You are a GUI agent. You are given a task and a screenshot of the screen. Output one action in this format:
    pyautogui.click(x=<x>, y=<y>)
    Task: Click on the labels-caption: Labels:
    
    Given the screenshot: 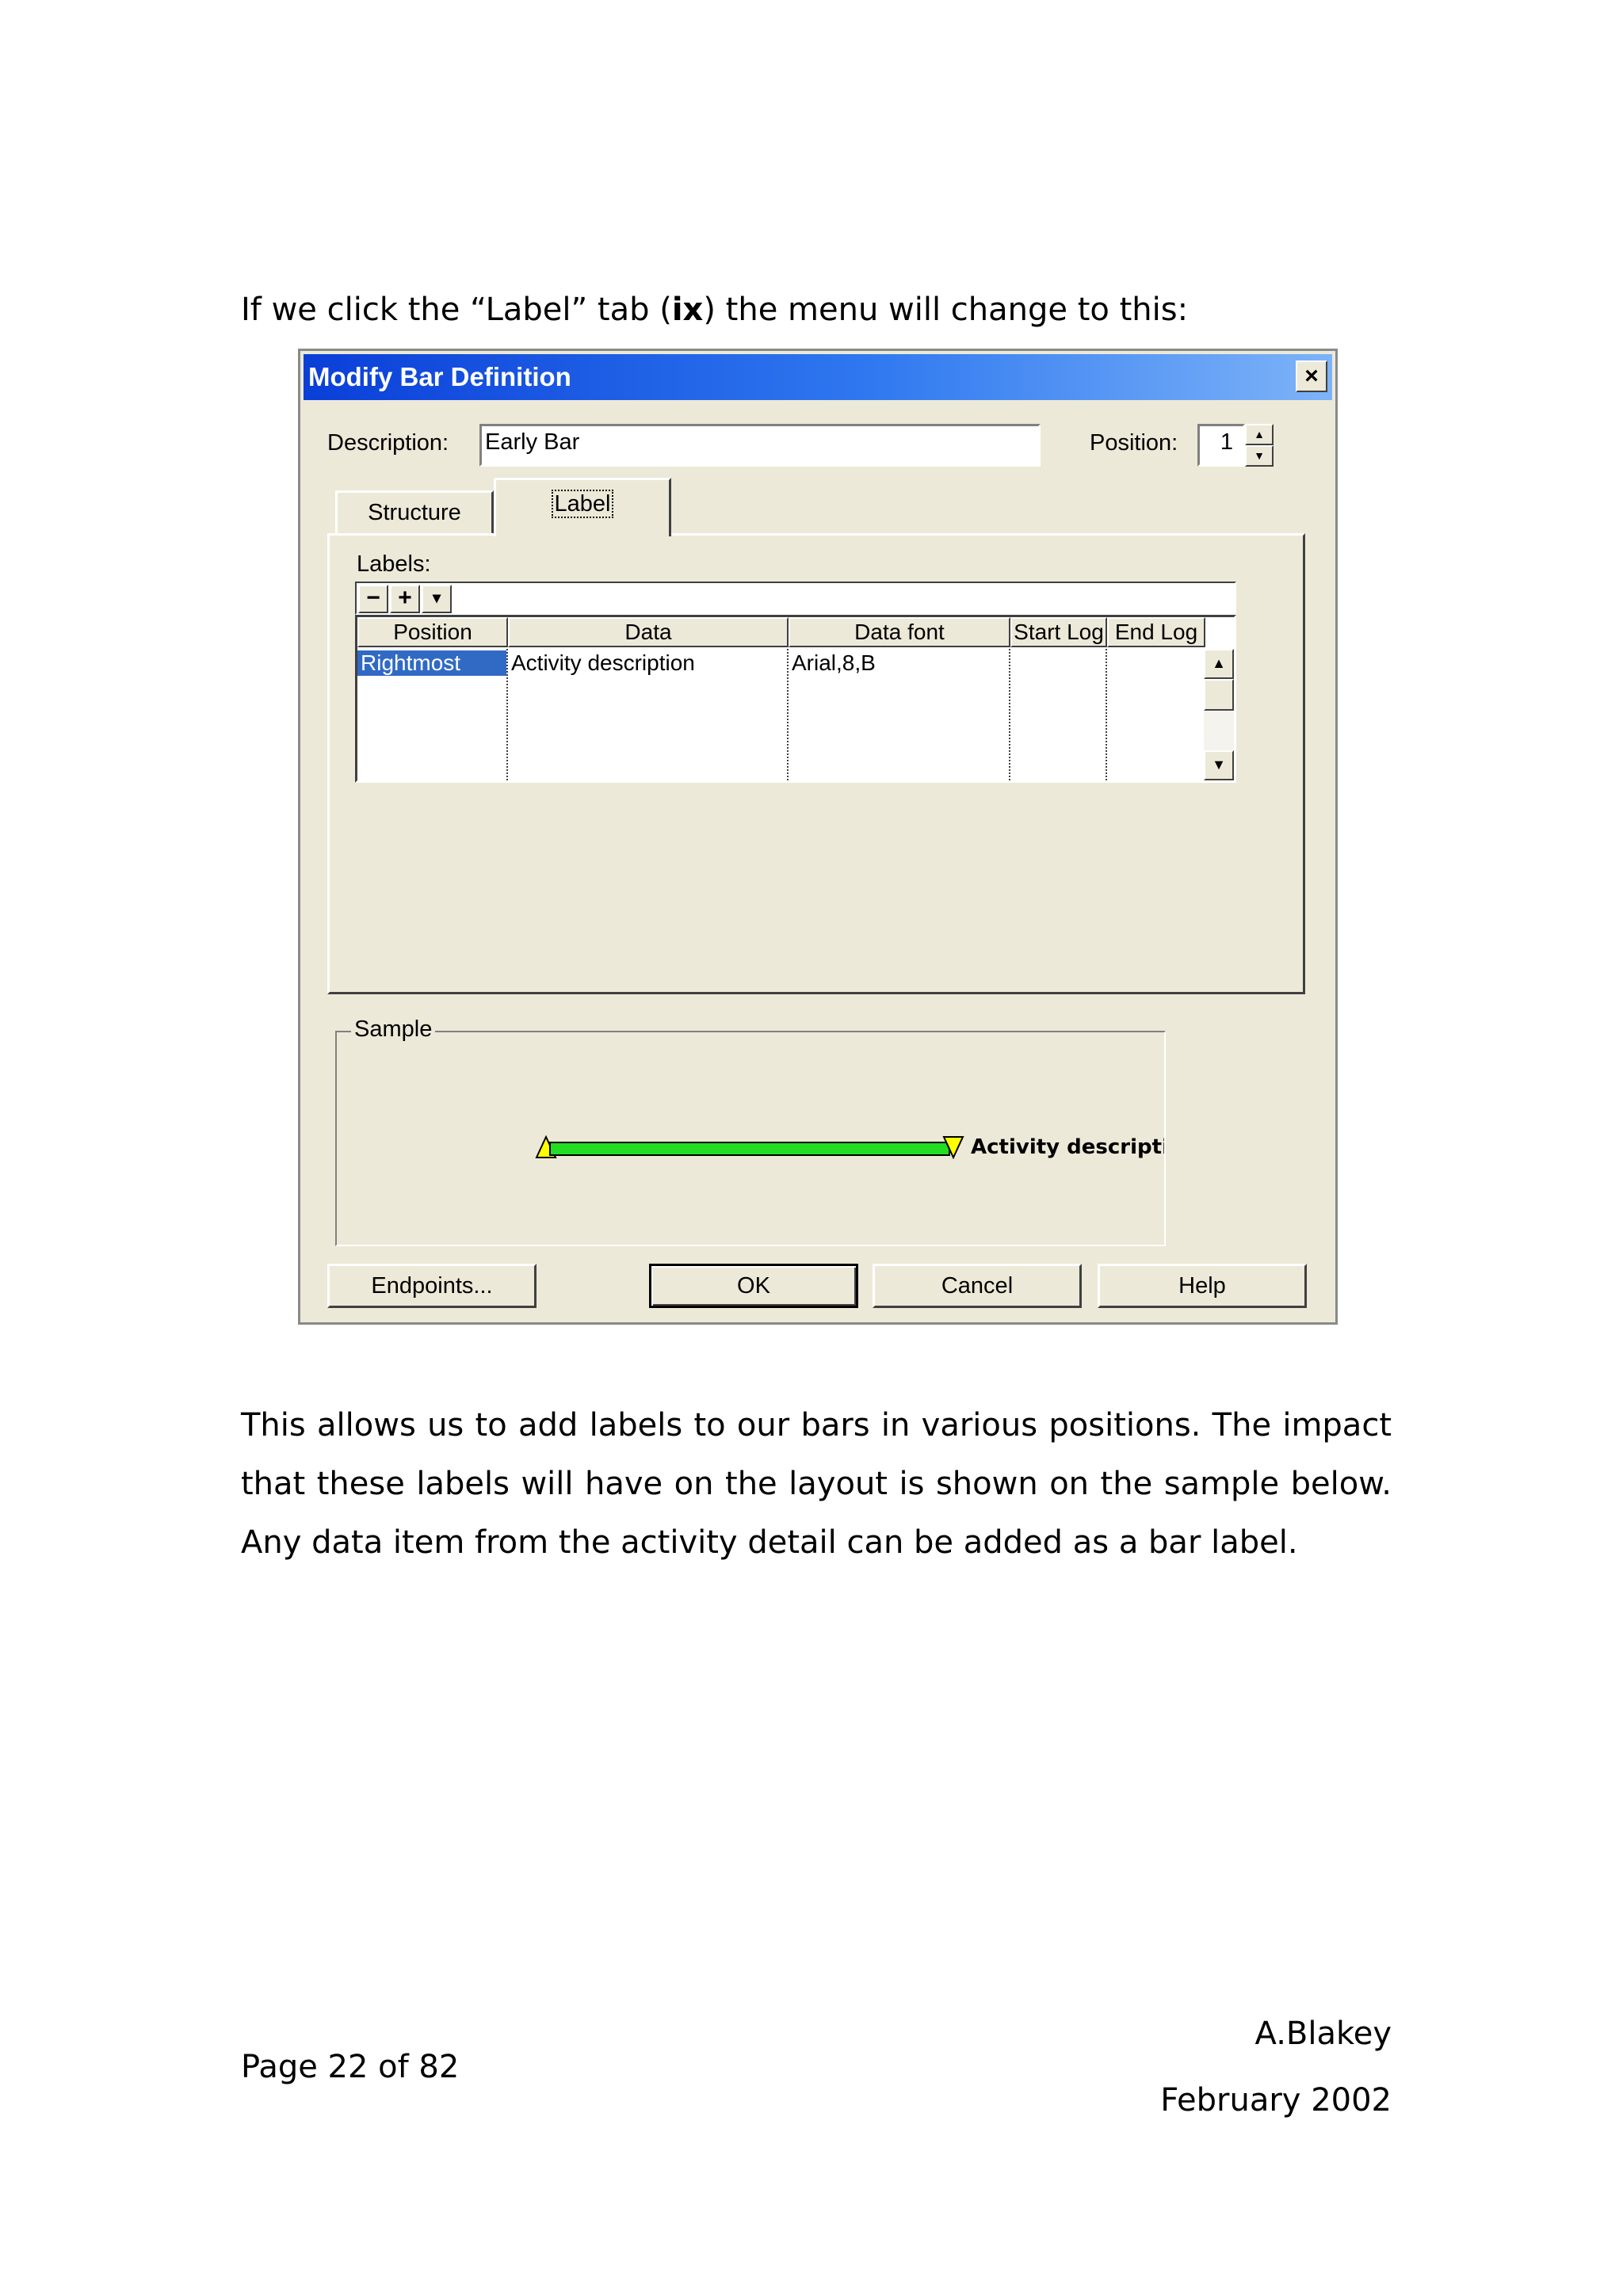 What is the action you would take?
    pyautogui.click(x=394, y=564)
    